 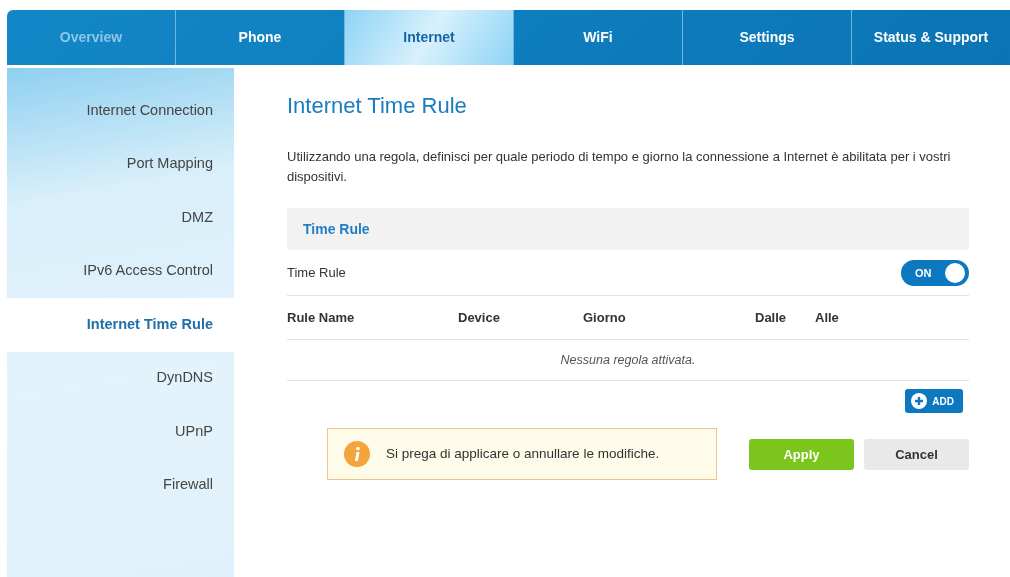 I want to click on notice-text: Si prega di applicare o annullare le modifiche., so click(x=523, y=454).